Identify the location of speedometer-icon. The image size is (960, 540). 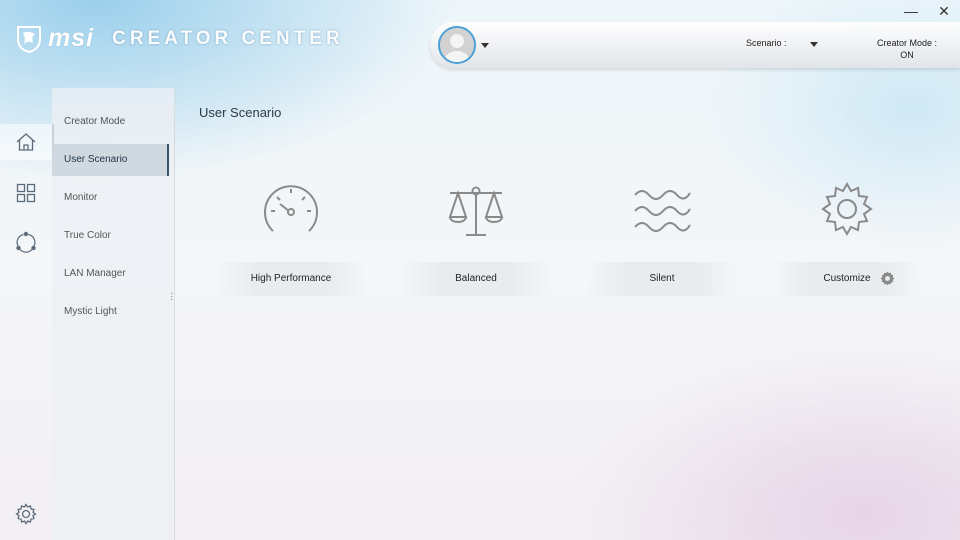
(291, 208).